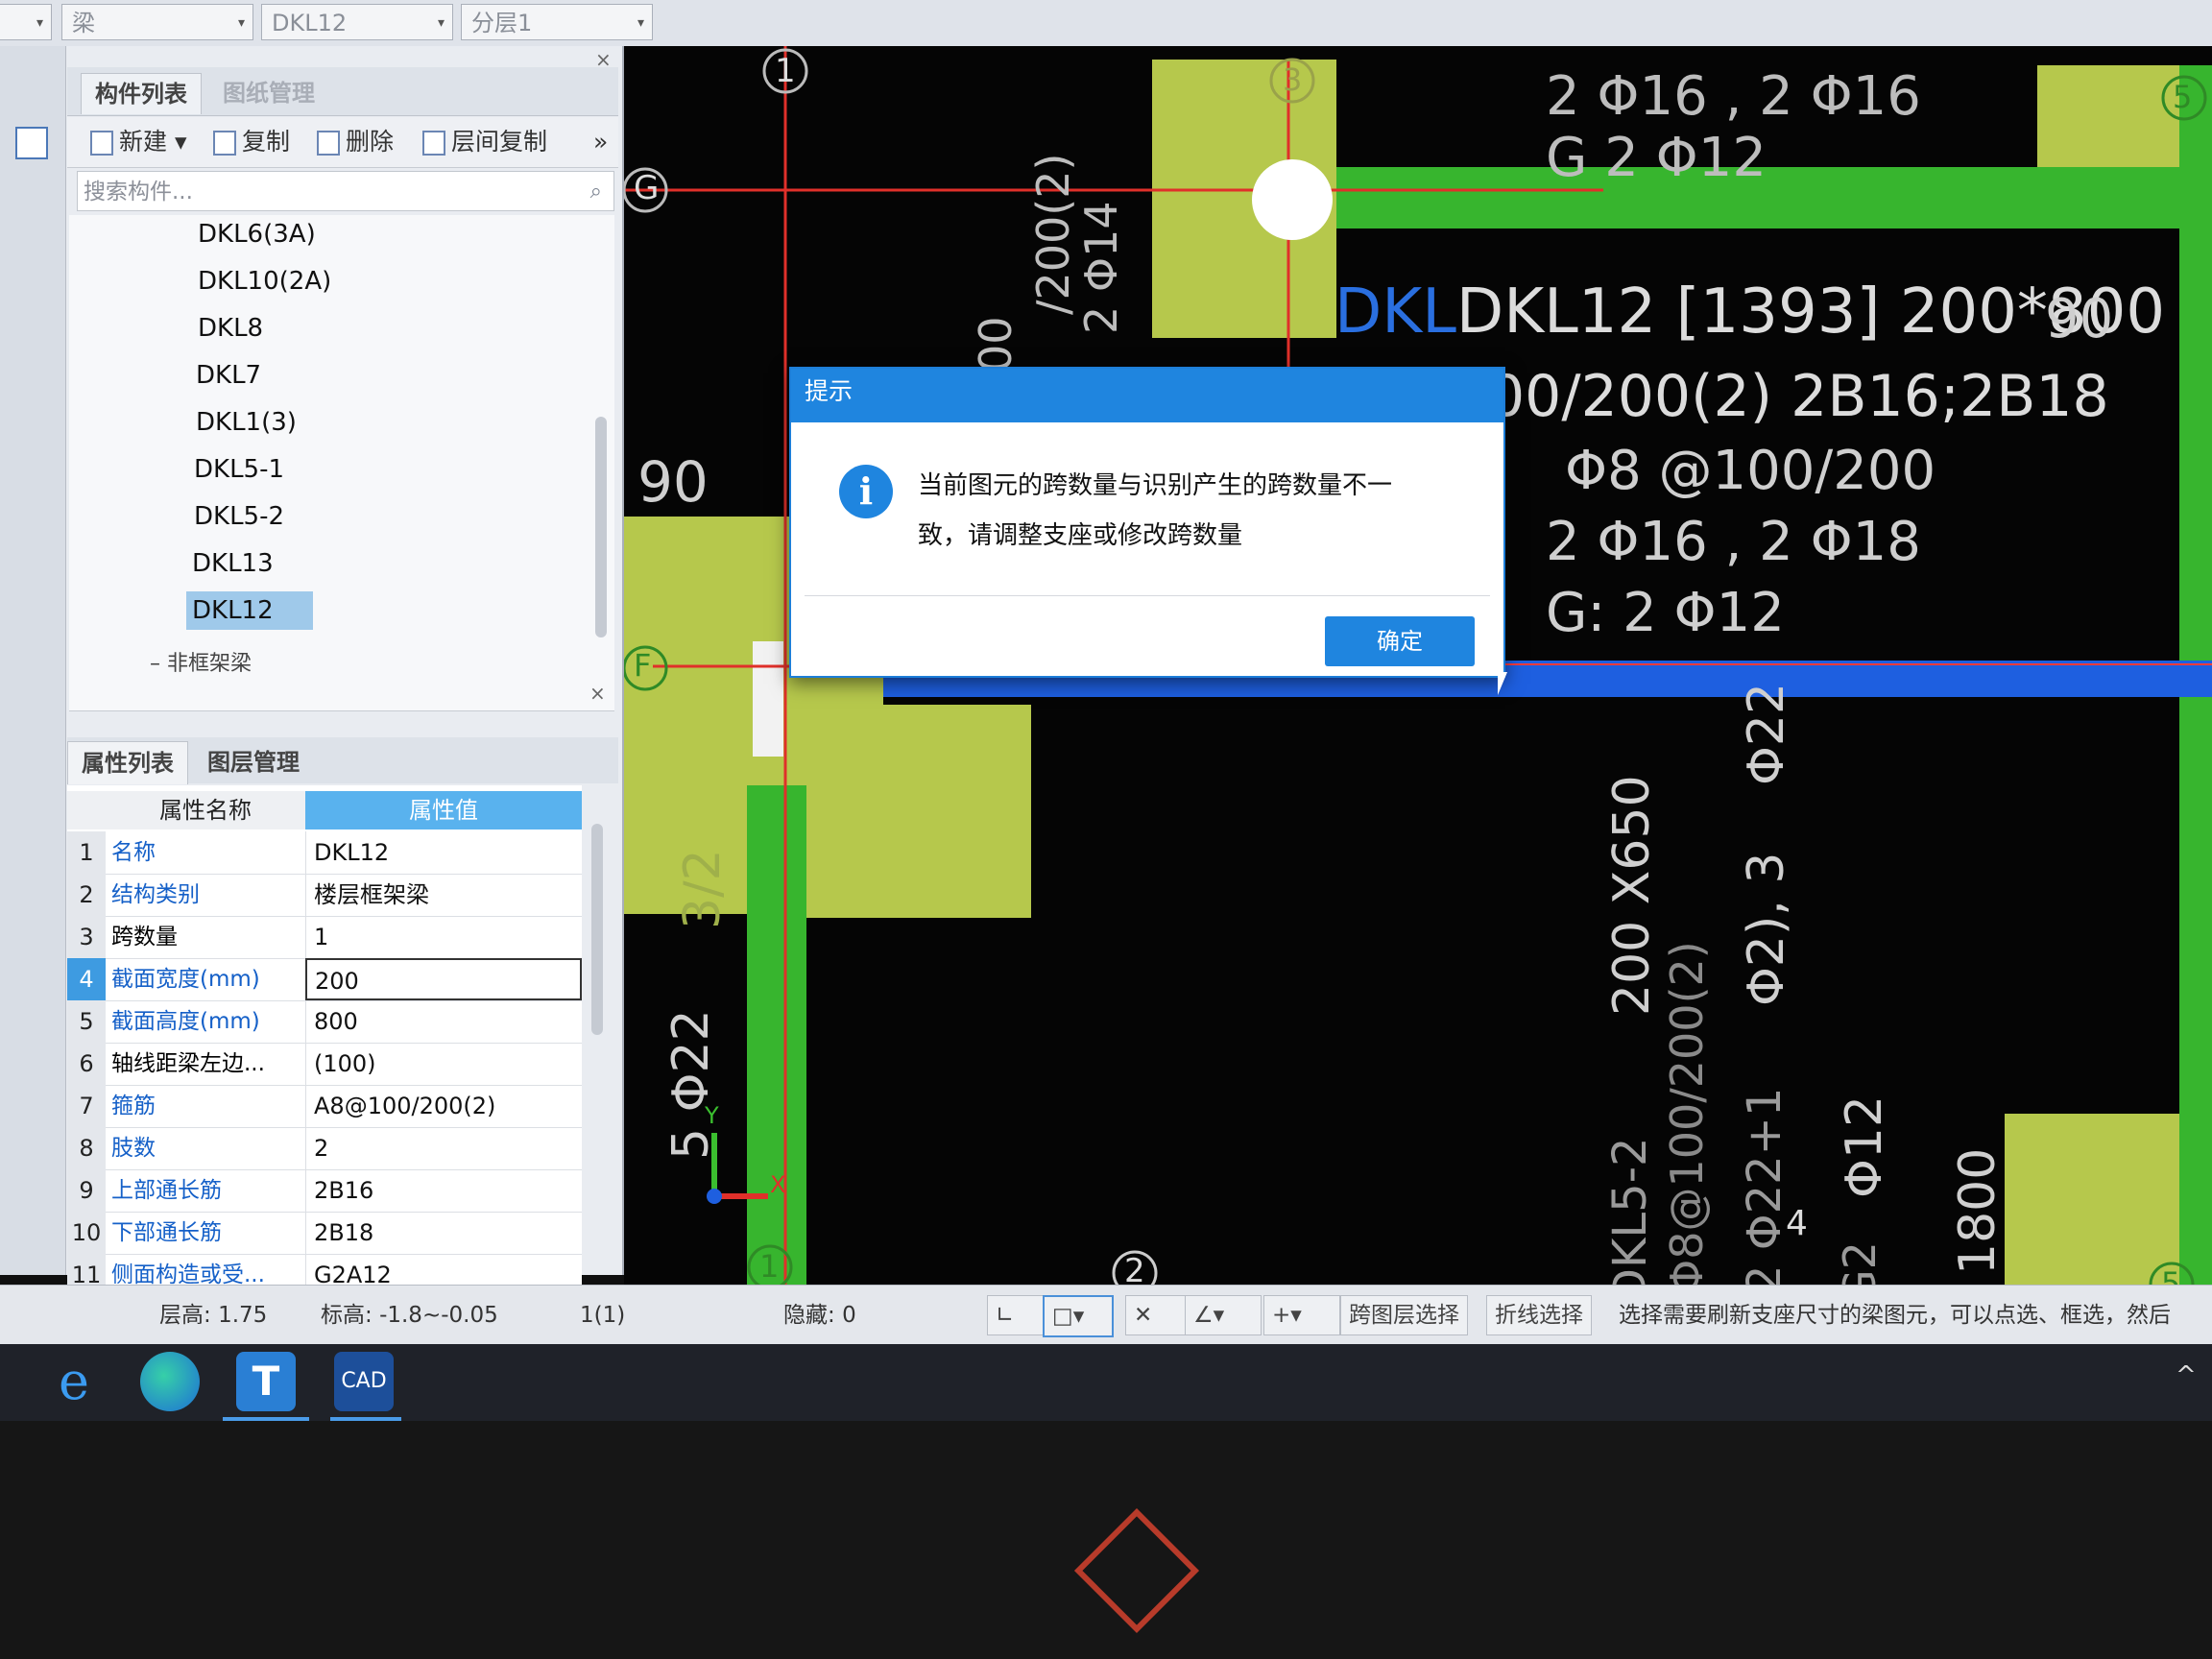 This screenshot has height=1659, width=2212. I want to click on beam-top, so click(1774, 197).